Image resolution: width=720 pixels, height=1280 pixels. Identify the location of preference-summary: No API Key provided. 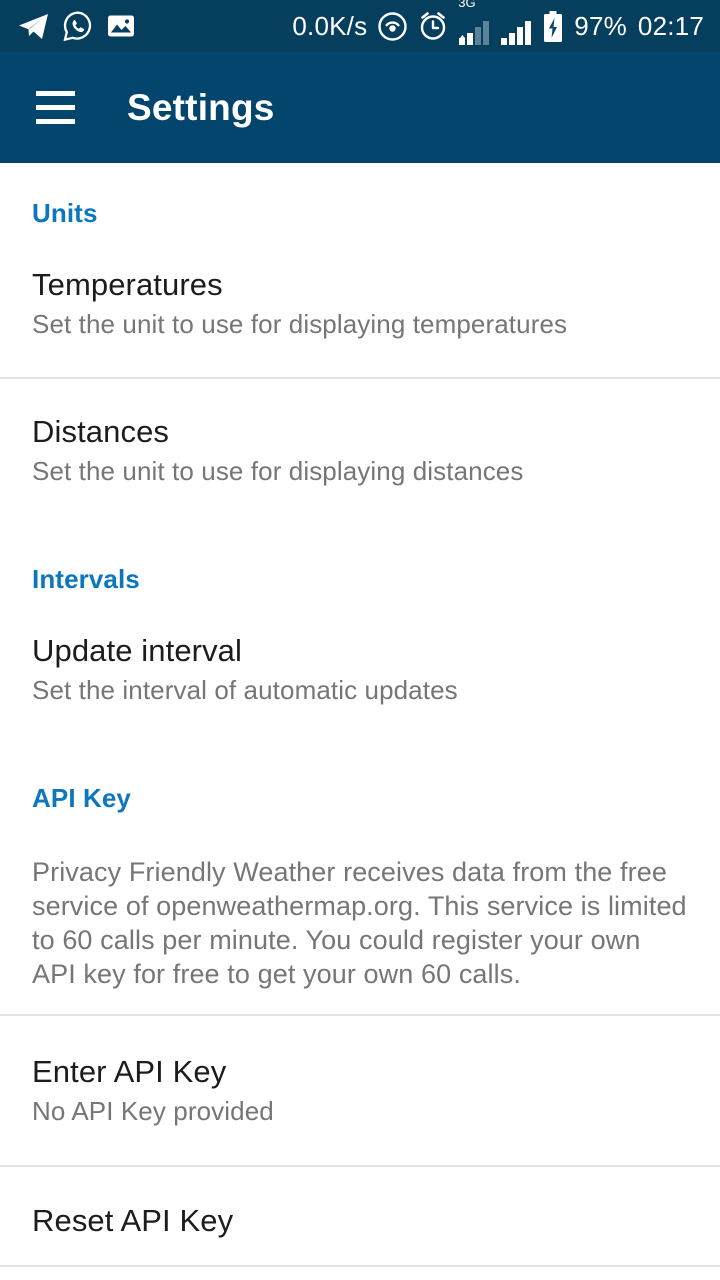
(153, 1111).